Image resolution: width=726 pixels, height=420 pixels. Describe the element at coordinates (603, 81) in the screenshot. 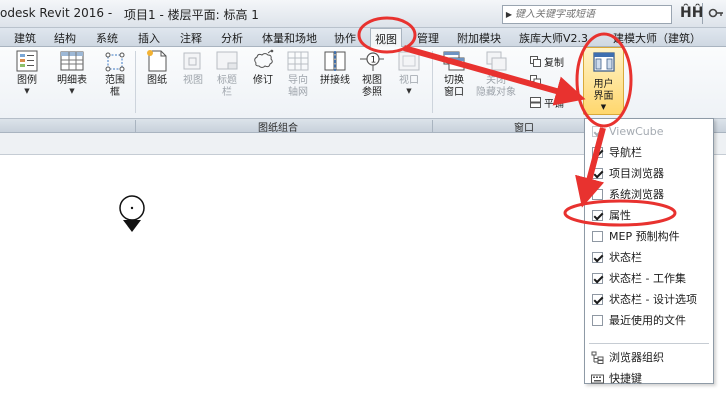

I see `user-interface-button: 用户 界面 ▼` at that location.